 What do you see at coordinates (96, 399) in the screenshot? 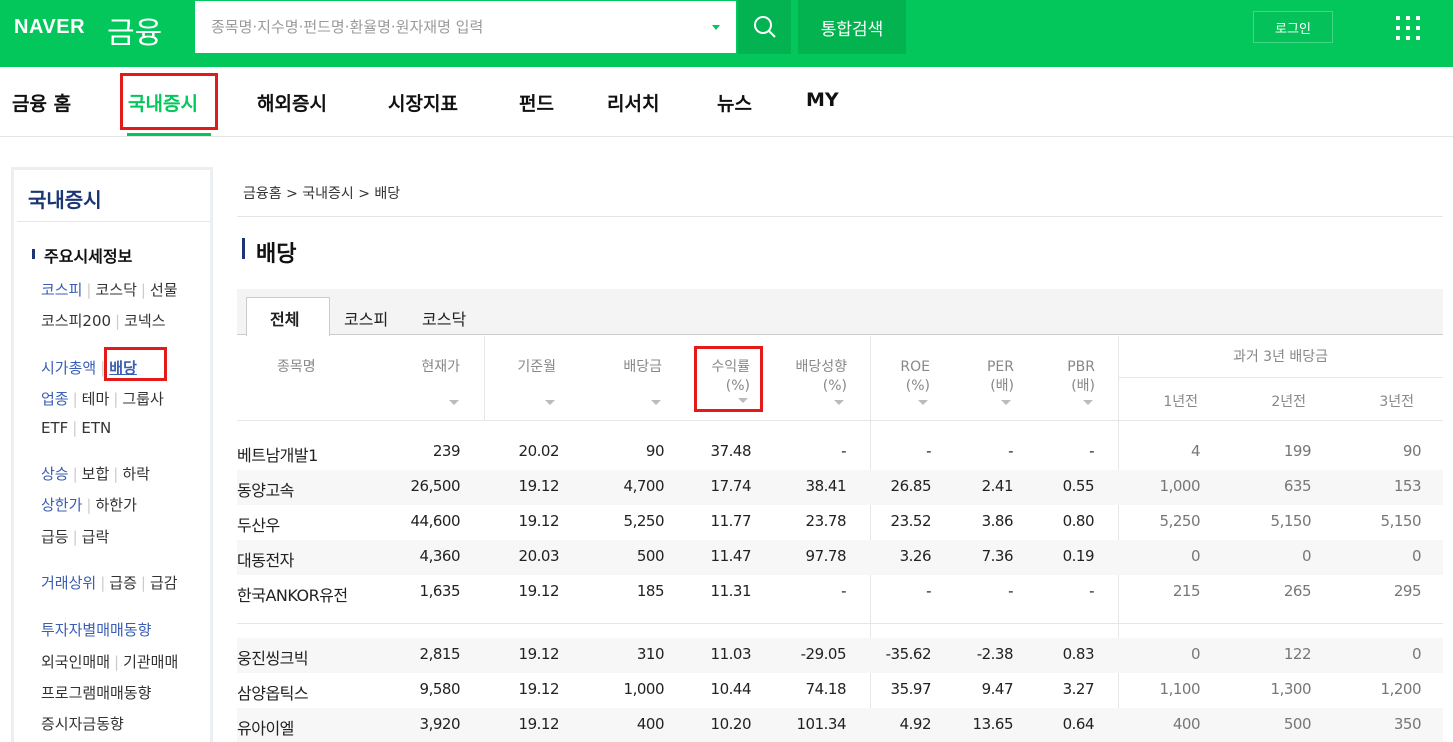
I see `sidebar-item-theme: 테마` at bounding box center [96, 399].